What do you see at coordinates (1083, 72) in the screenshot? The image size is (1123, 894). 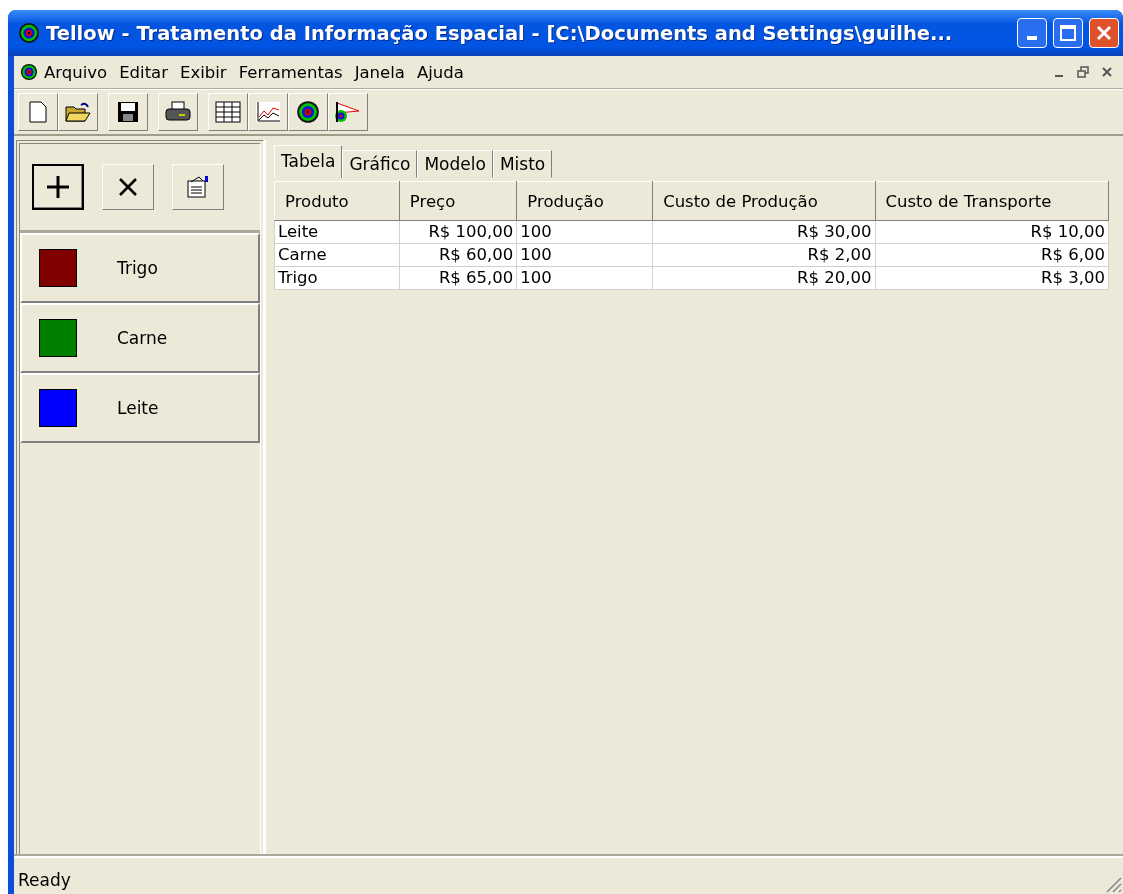 I see `restore-icon` at bounding box center [1083, 72].